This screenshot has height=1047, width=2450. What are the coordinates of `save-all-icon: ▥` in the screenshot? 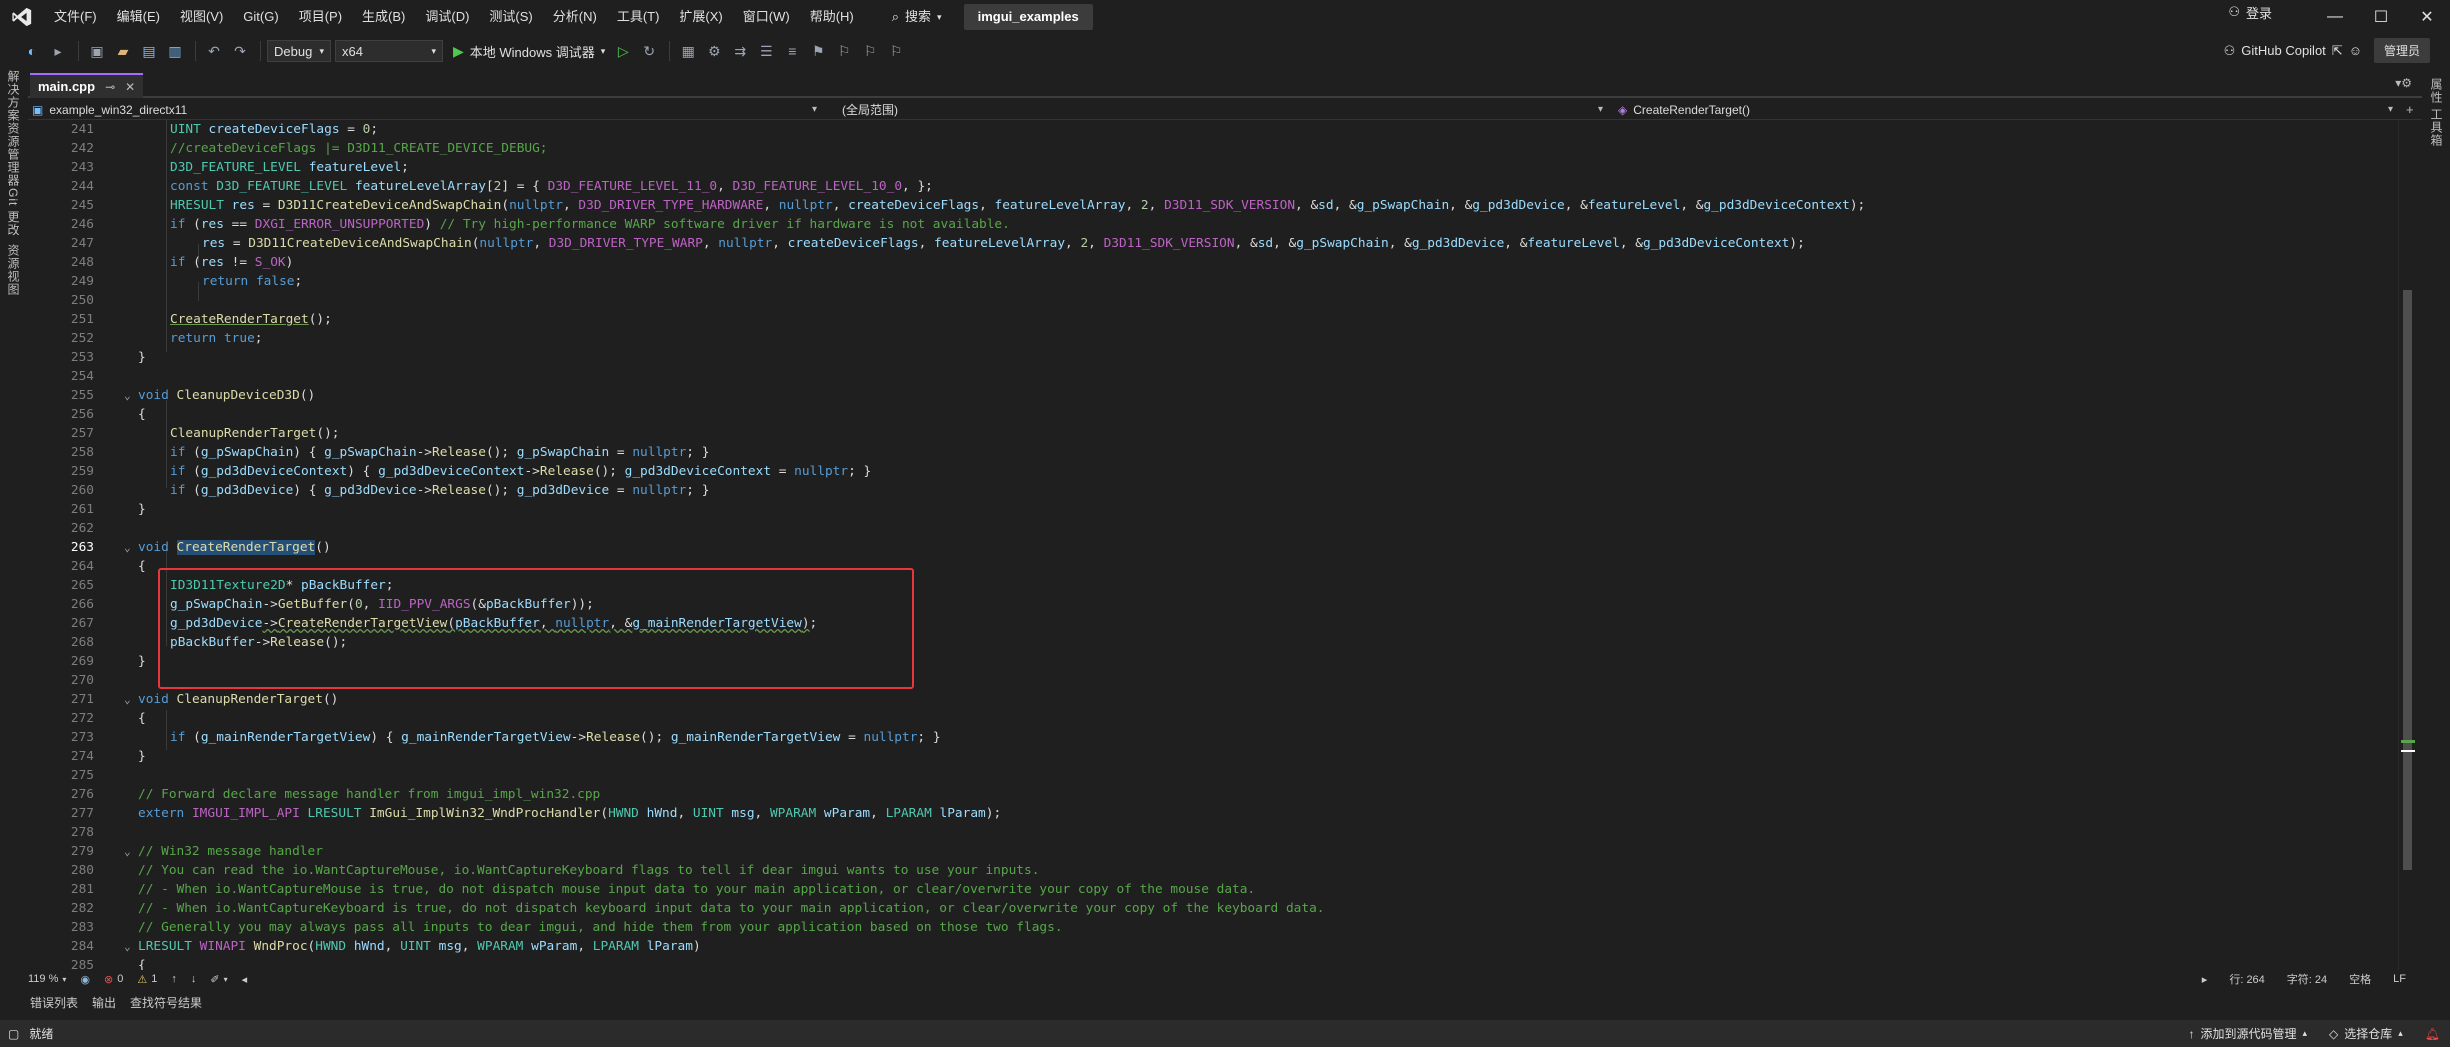 It's located at (175, 51).